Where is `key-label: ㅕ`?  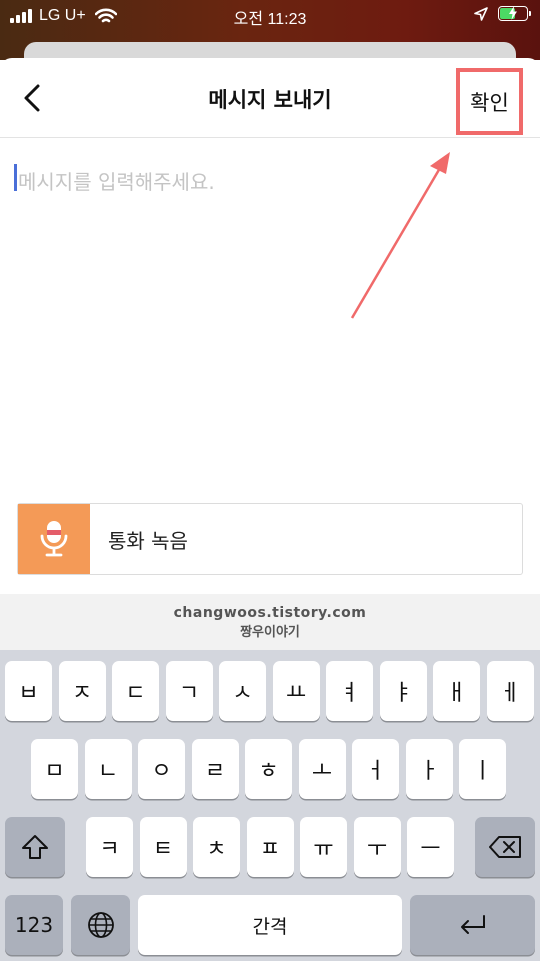
key-label: ㅕ is located at coordinates (349, 693).